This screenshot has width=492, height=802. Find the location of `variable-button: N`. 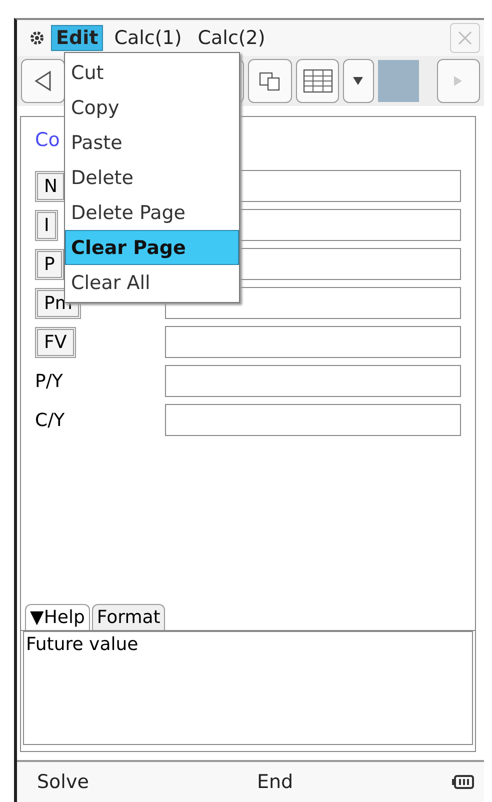

variable-button: N is located at coordinates (50, 186).